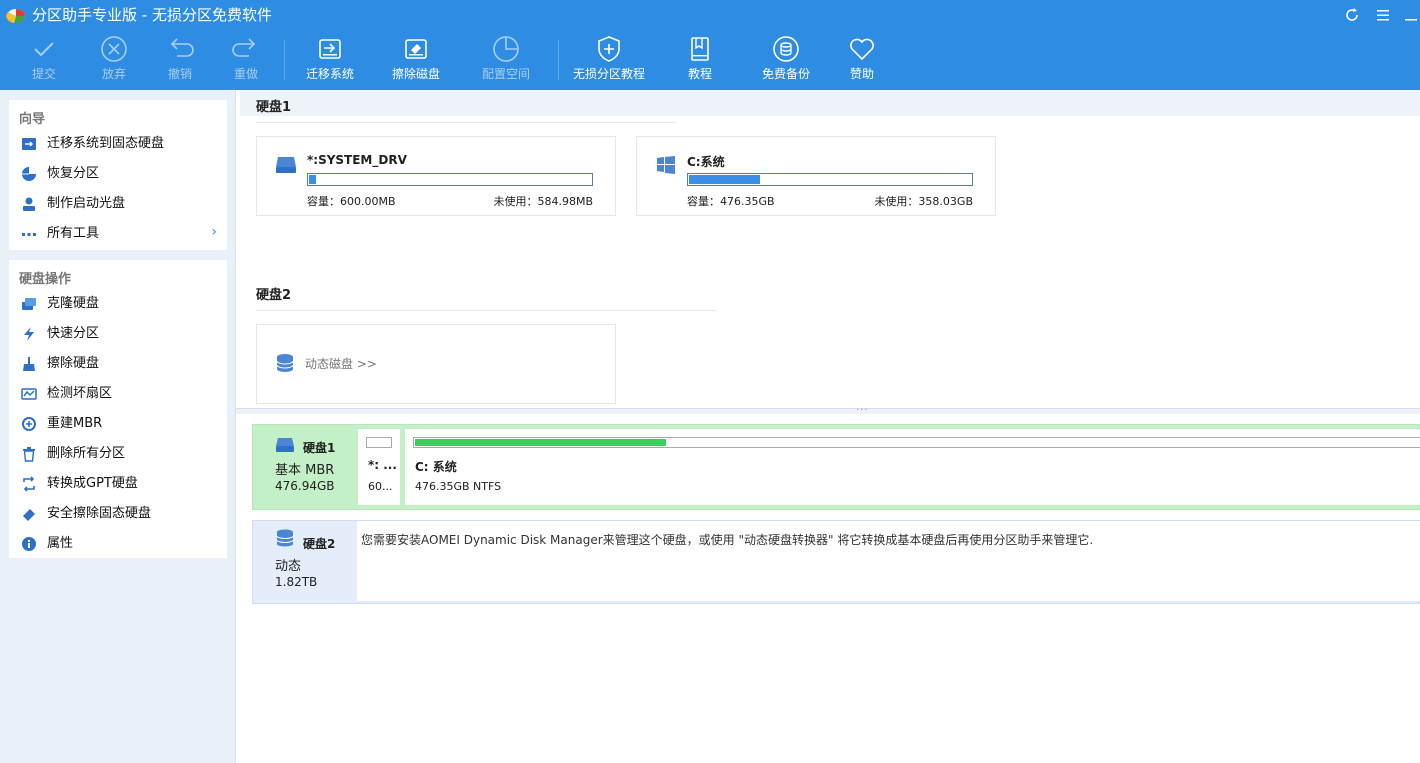 This screenshot has width=1420, height=763. Describe the element at coordinates (305, 470) in the screenshot. I see `disk-type: 基本 MBR` at that location.